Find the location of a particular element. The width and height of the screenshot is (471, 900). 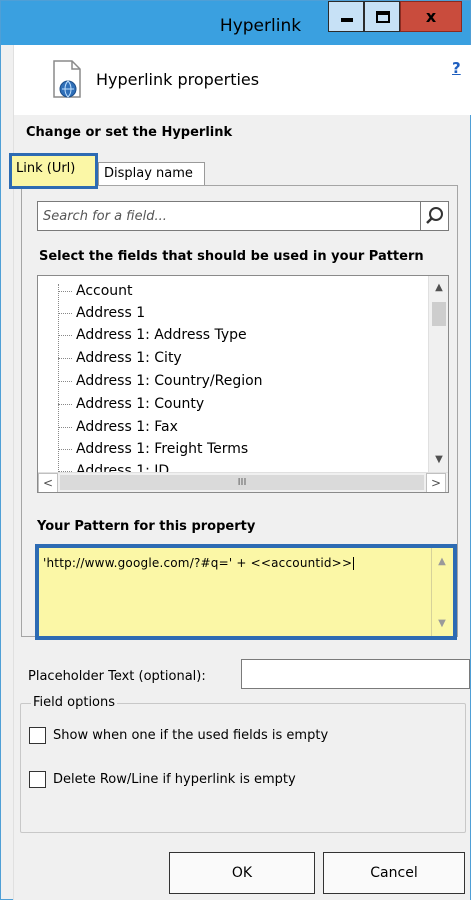

header-area: Hyperlink properties ? is located at coordinates (242, 80).